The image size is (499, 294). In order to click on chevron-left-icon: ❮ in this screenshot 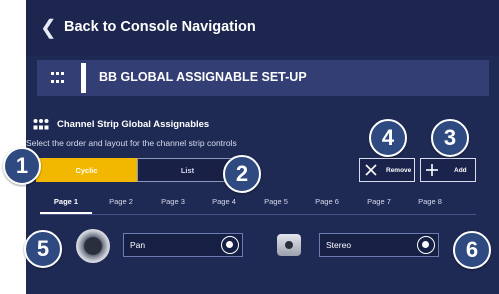, I will do `click(48, 28)`.